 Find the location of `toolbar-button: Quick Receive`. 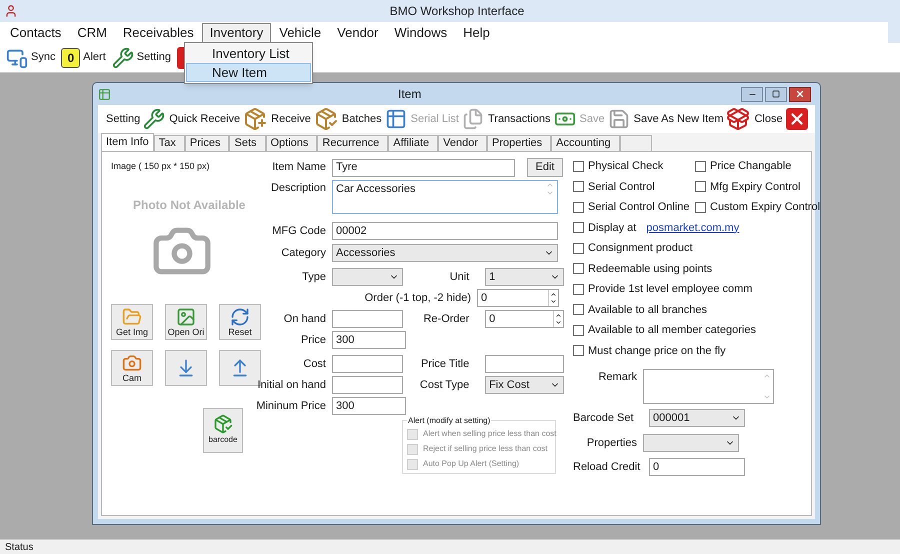

toolbar-button: Quick Receive is located at coordinates (218, 119).